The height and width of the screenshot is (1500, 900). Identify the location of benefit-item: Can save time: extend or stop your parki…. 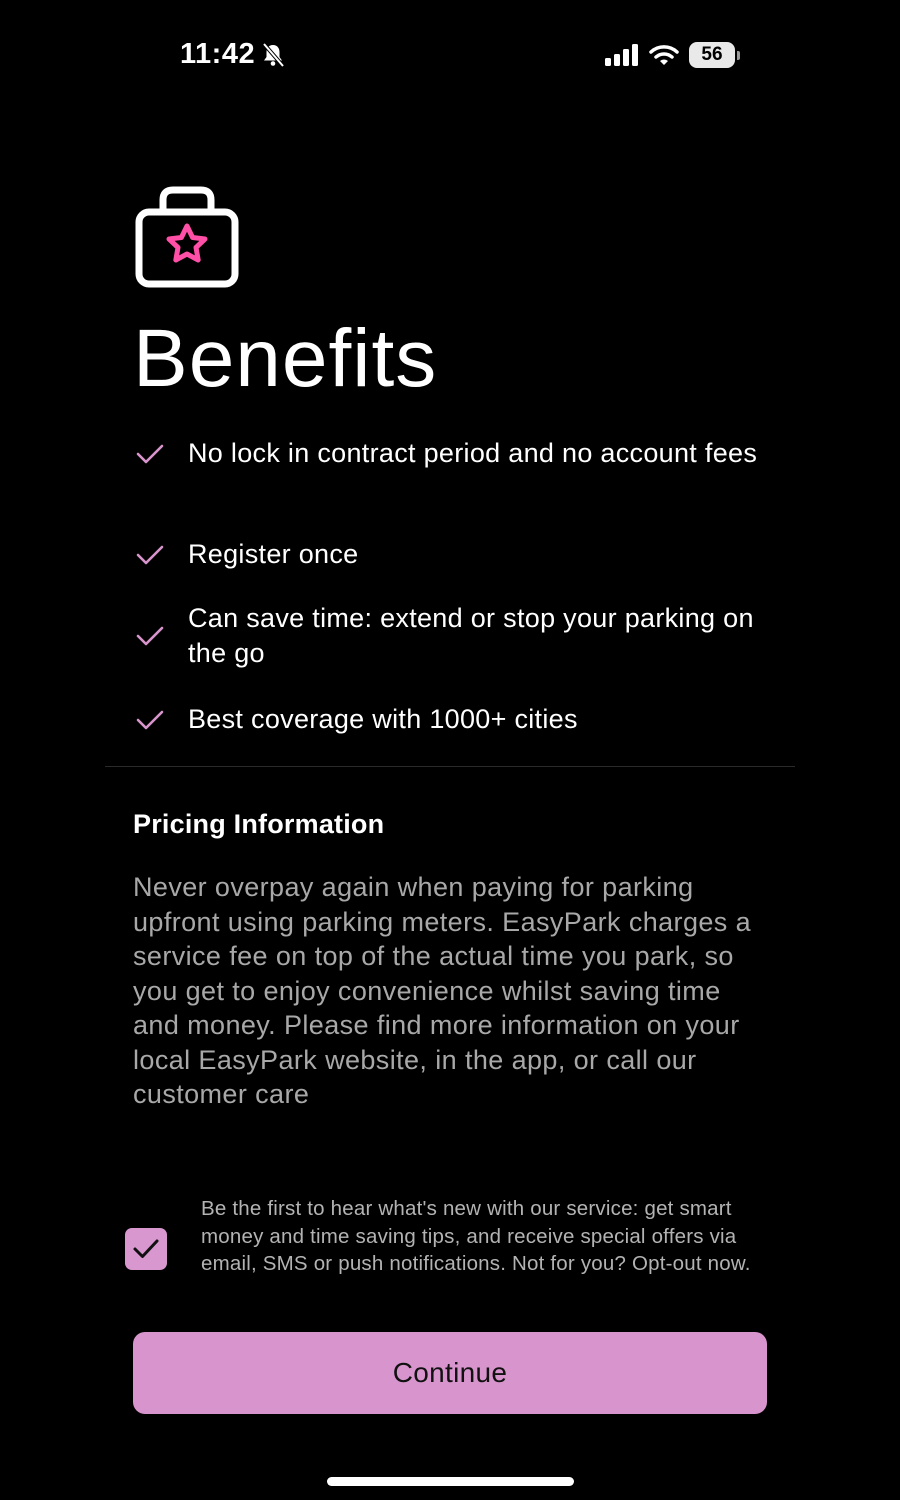
(455, 636).